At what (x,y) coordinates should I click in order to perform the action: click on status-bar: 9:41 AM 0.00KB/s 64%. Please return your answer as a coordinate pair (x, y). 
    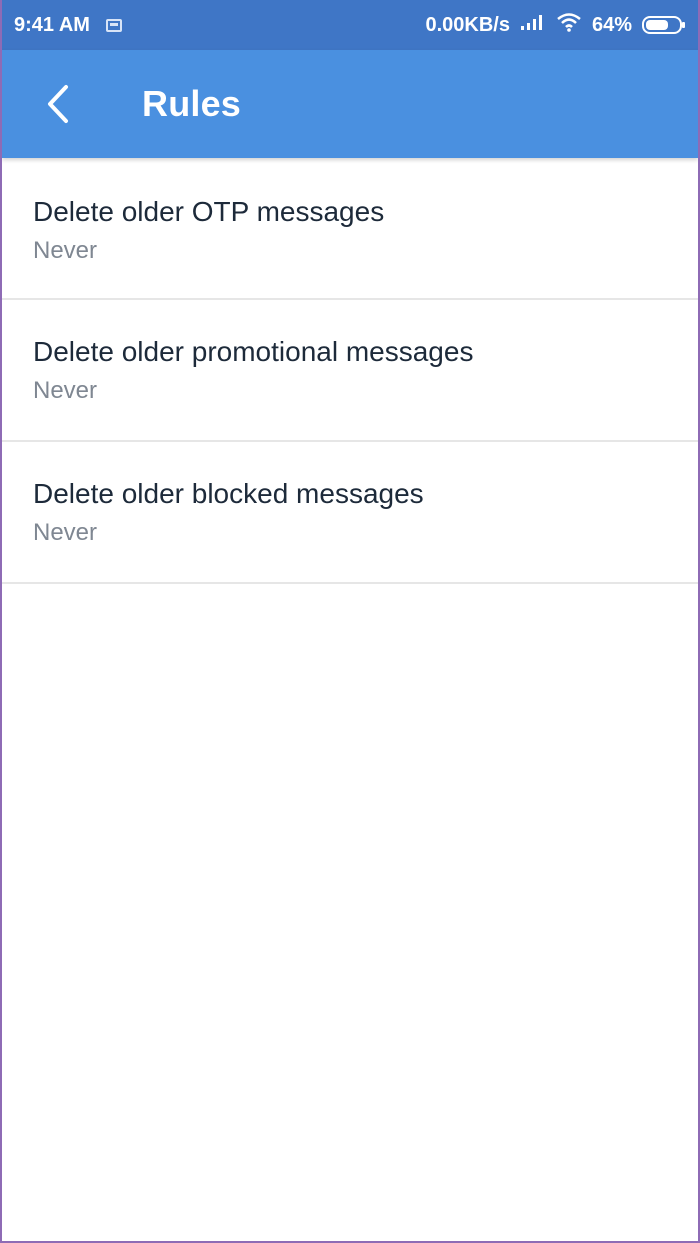
    Looking at the image, I should click on (350, 25).